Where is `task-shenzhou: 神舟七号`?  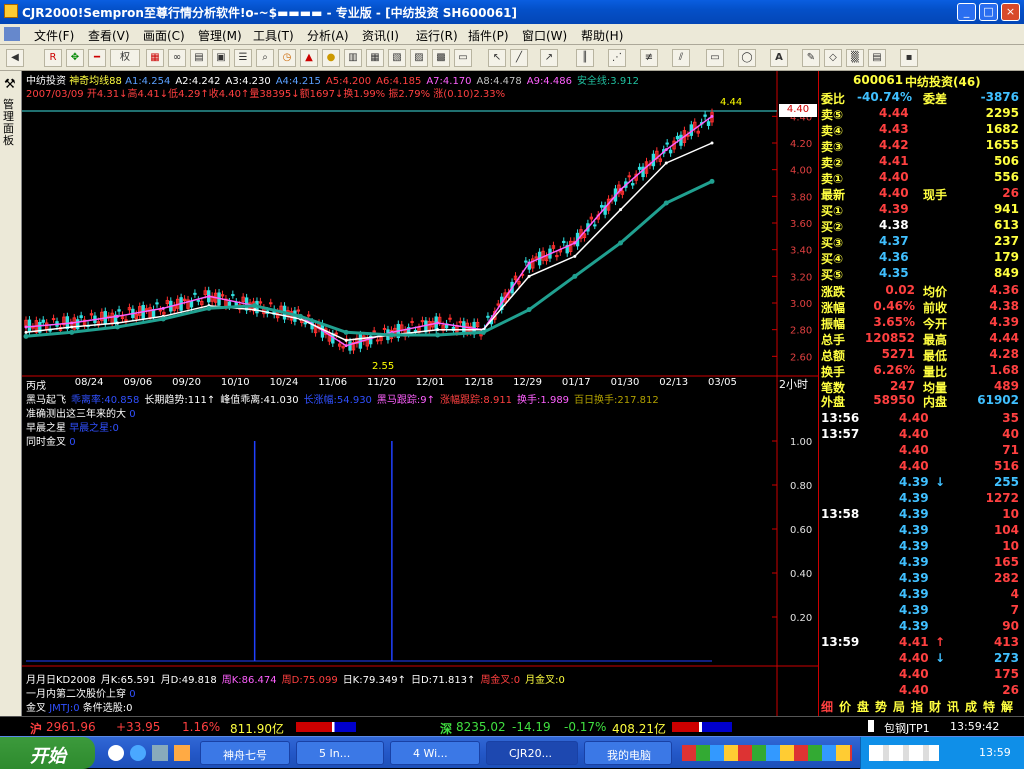 task-shenzhou: 神舟七号 is located at coordinates (245, 753).